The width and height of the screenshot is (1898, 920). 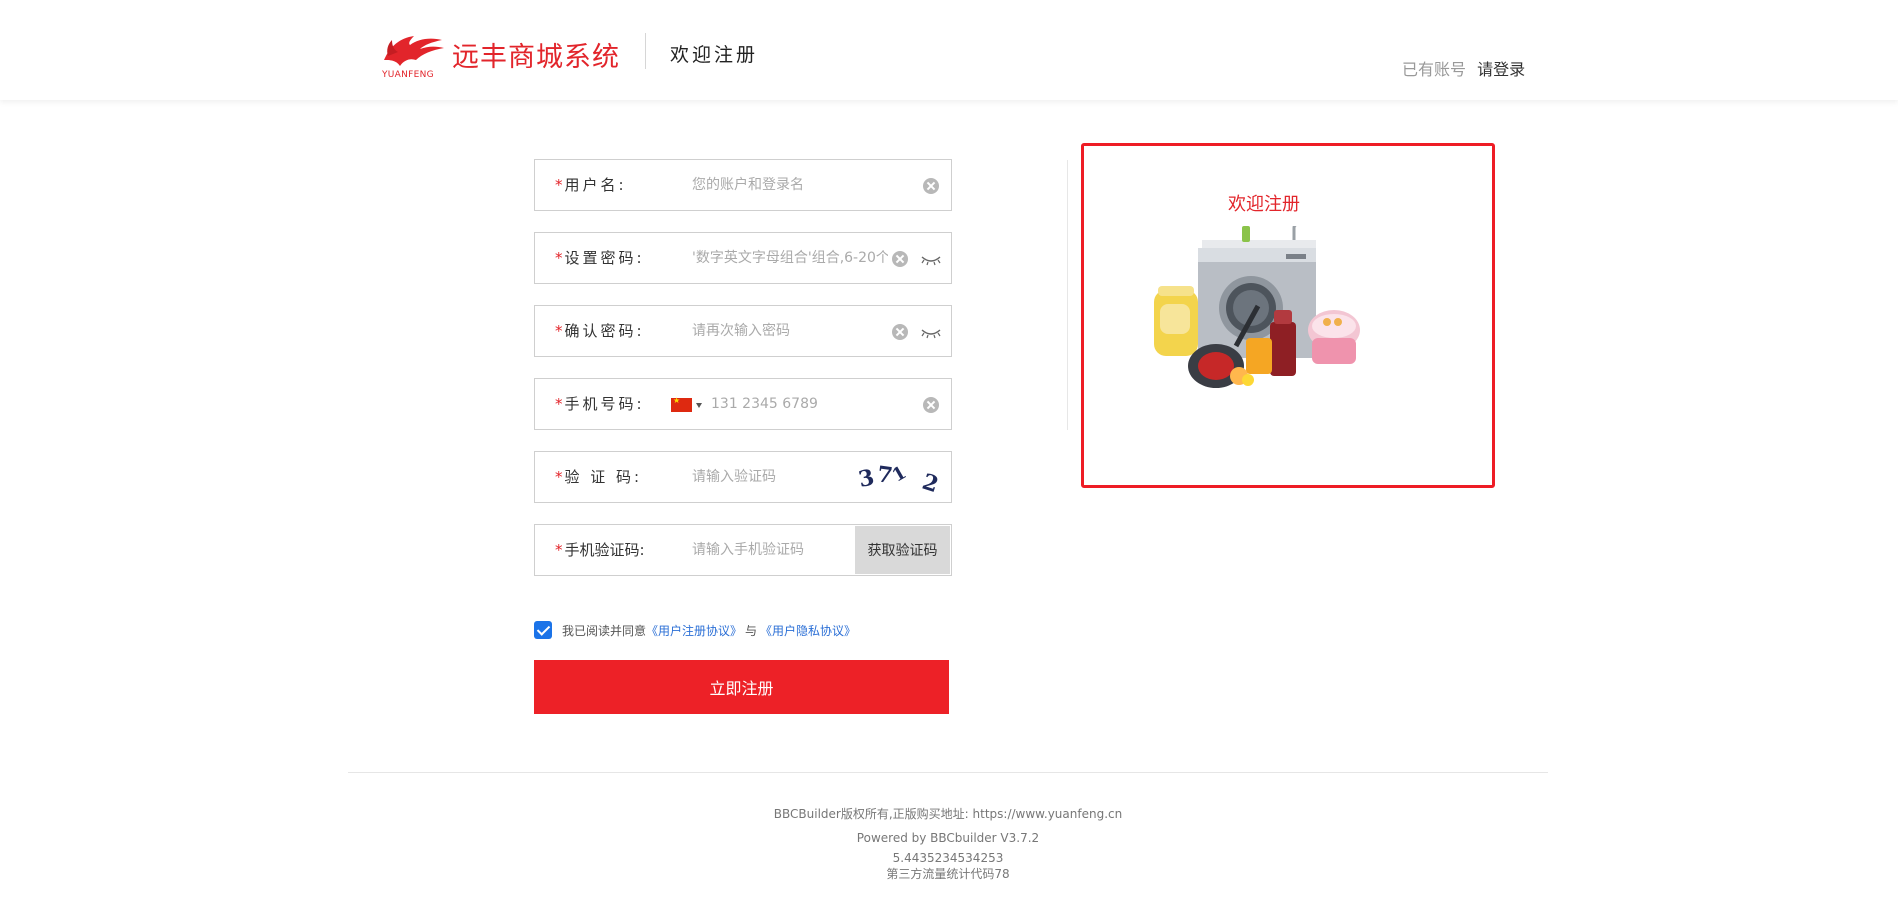 I want to click on have-account-text: 已有账号, so click(x=1434, y=69).